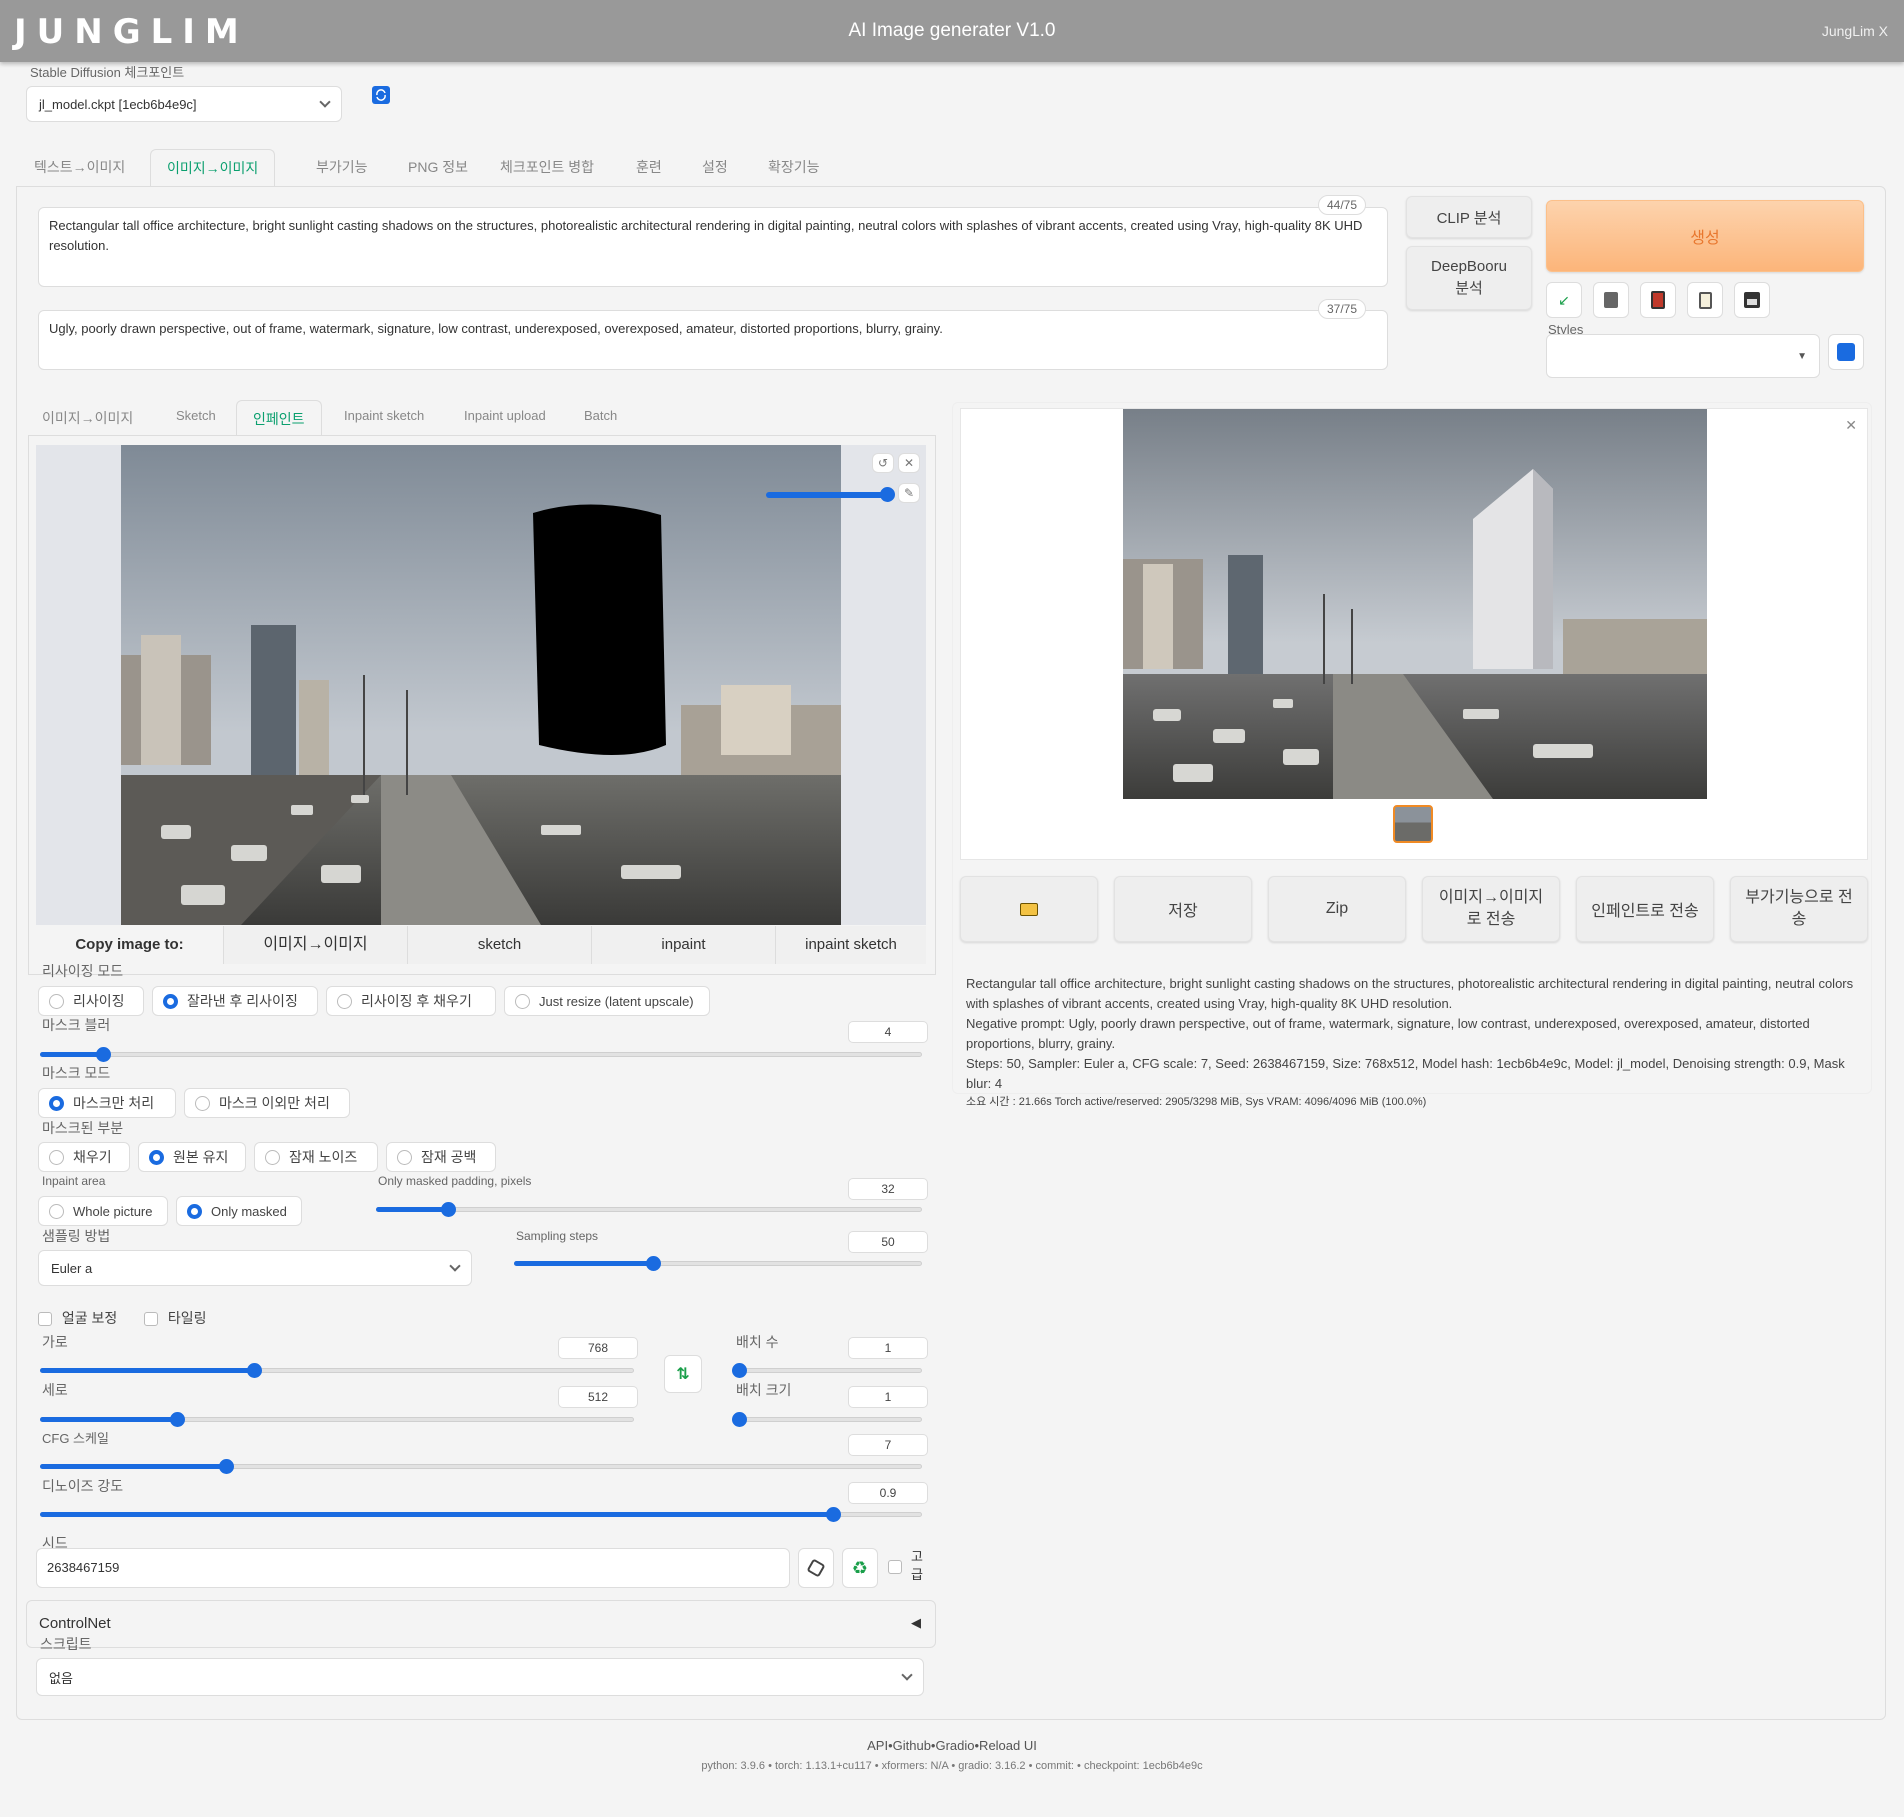 The width and height of the screenshot is (1904, 1817). Describe the element at coordinates (1851, 425) in the screenshot. I see `close-gallery-icon: ✕` at that location.